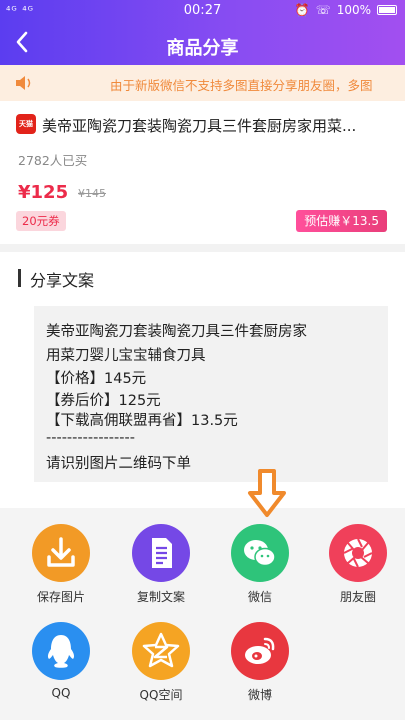 The width and height of the screenshot is (405, 720). I want to click on down-arrow-icon, so click(267, 494).